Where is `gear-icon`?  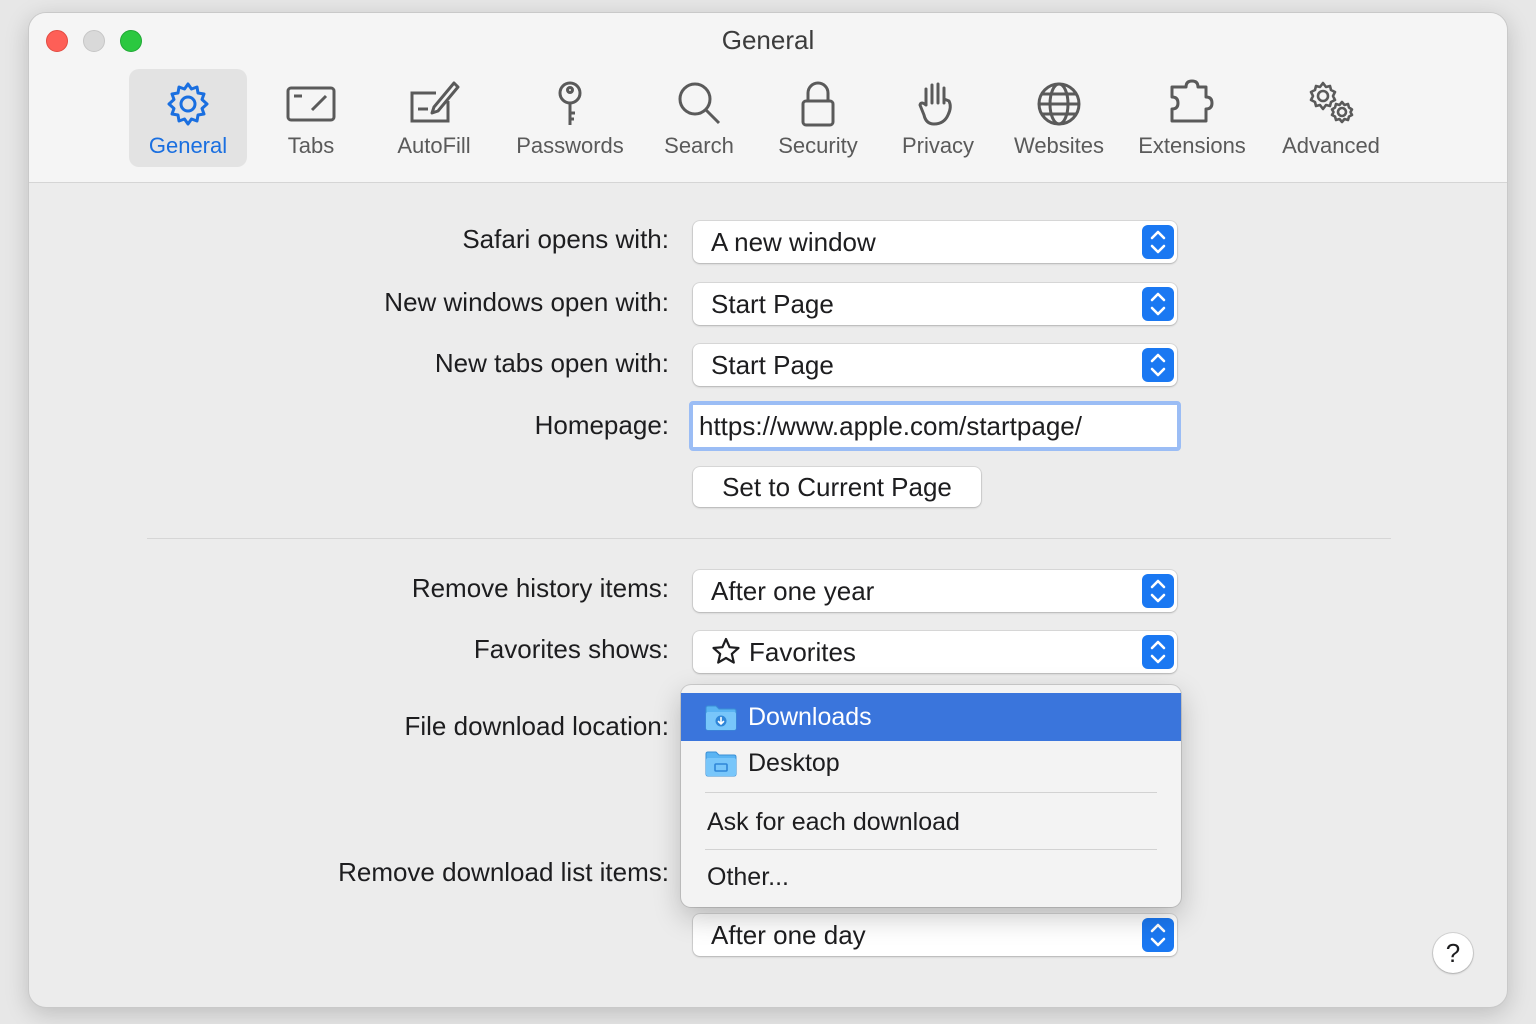
gear-icon is located at coordinates (188, 104).